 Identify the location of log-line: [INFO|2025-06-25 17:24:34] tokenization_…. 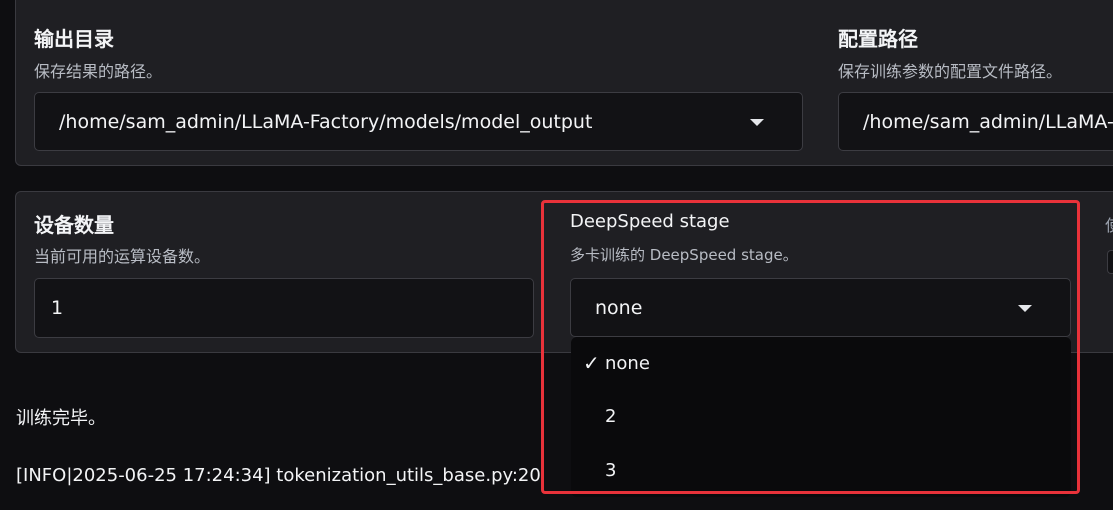
(278, 475).